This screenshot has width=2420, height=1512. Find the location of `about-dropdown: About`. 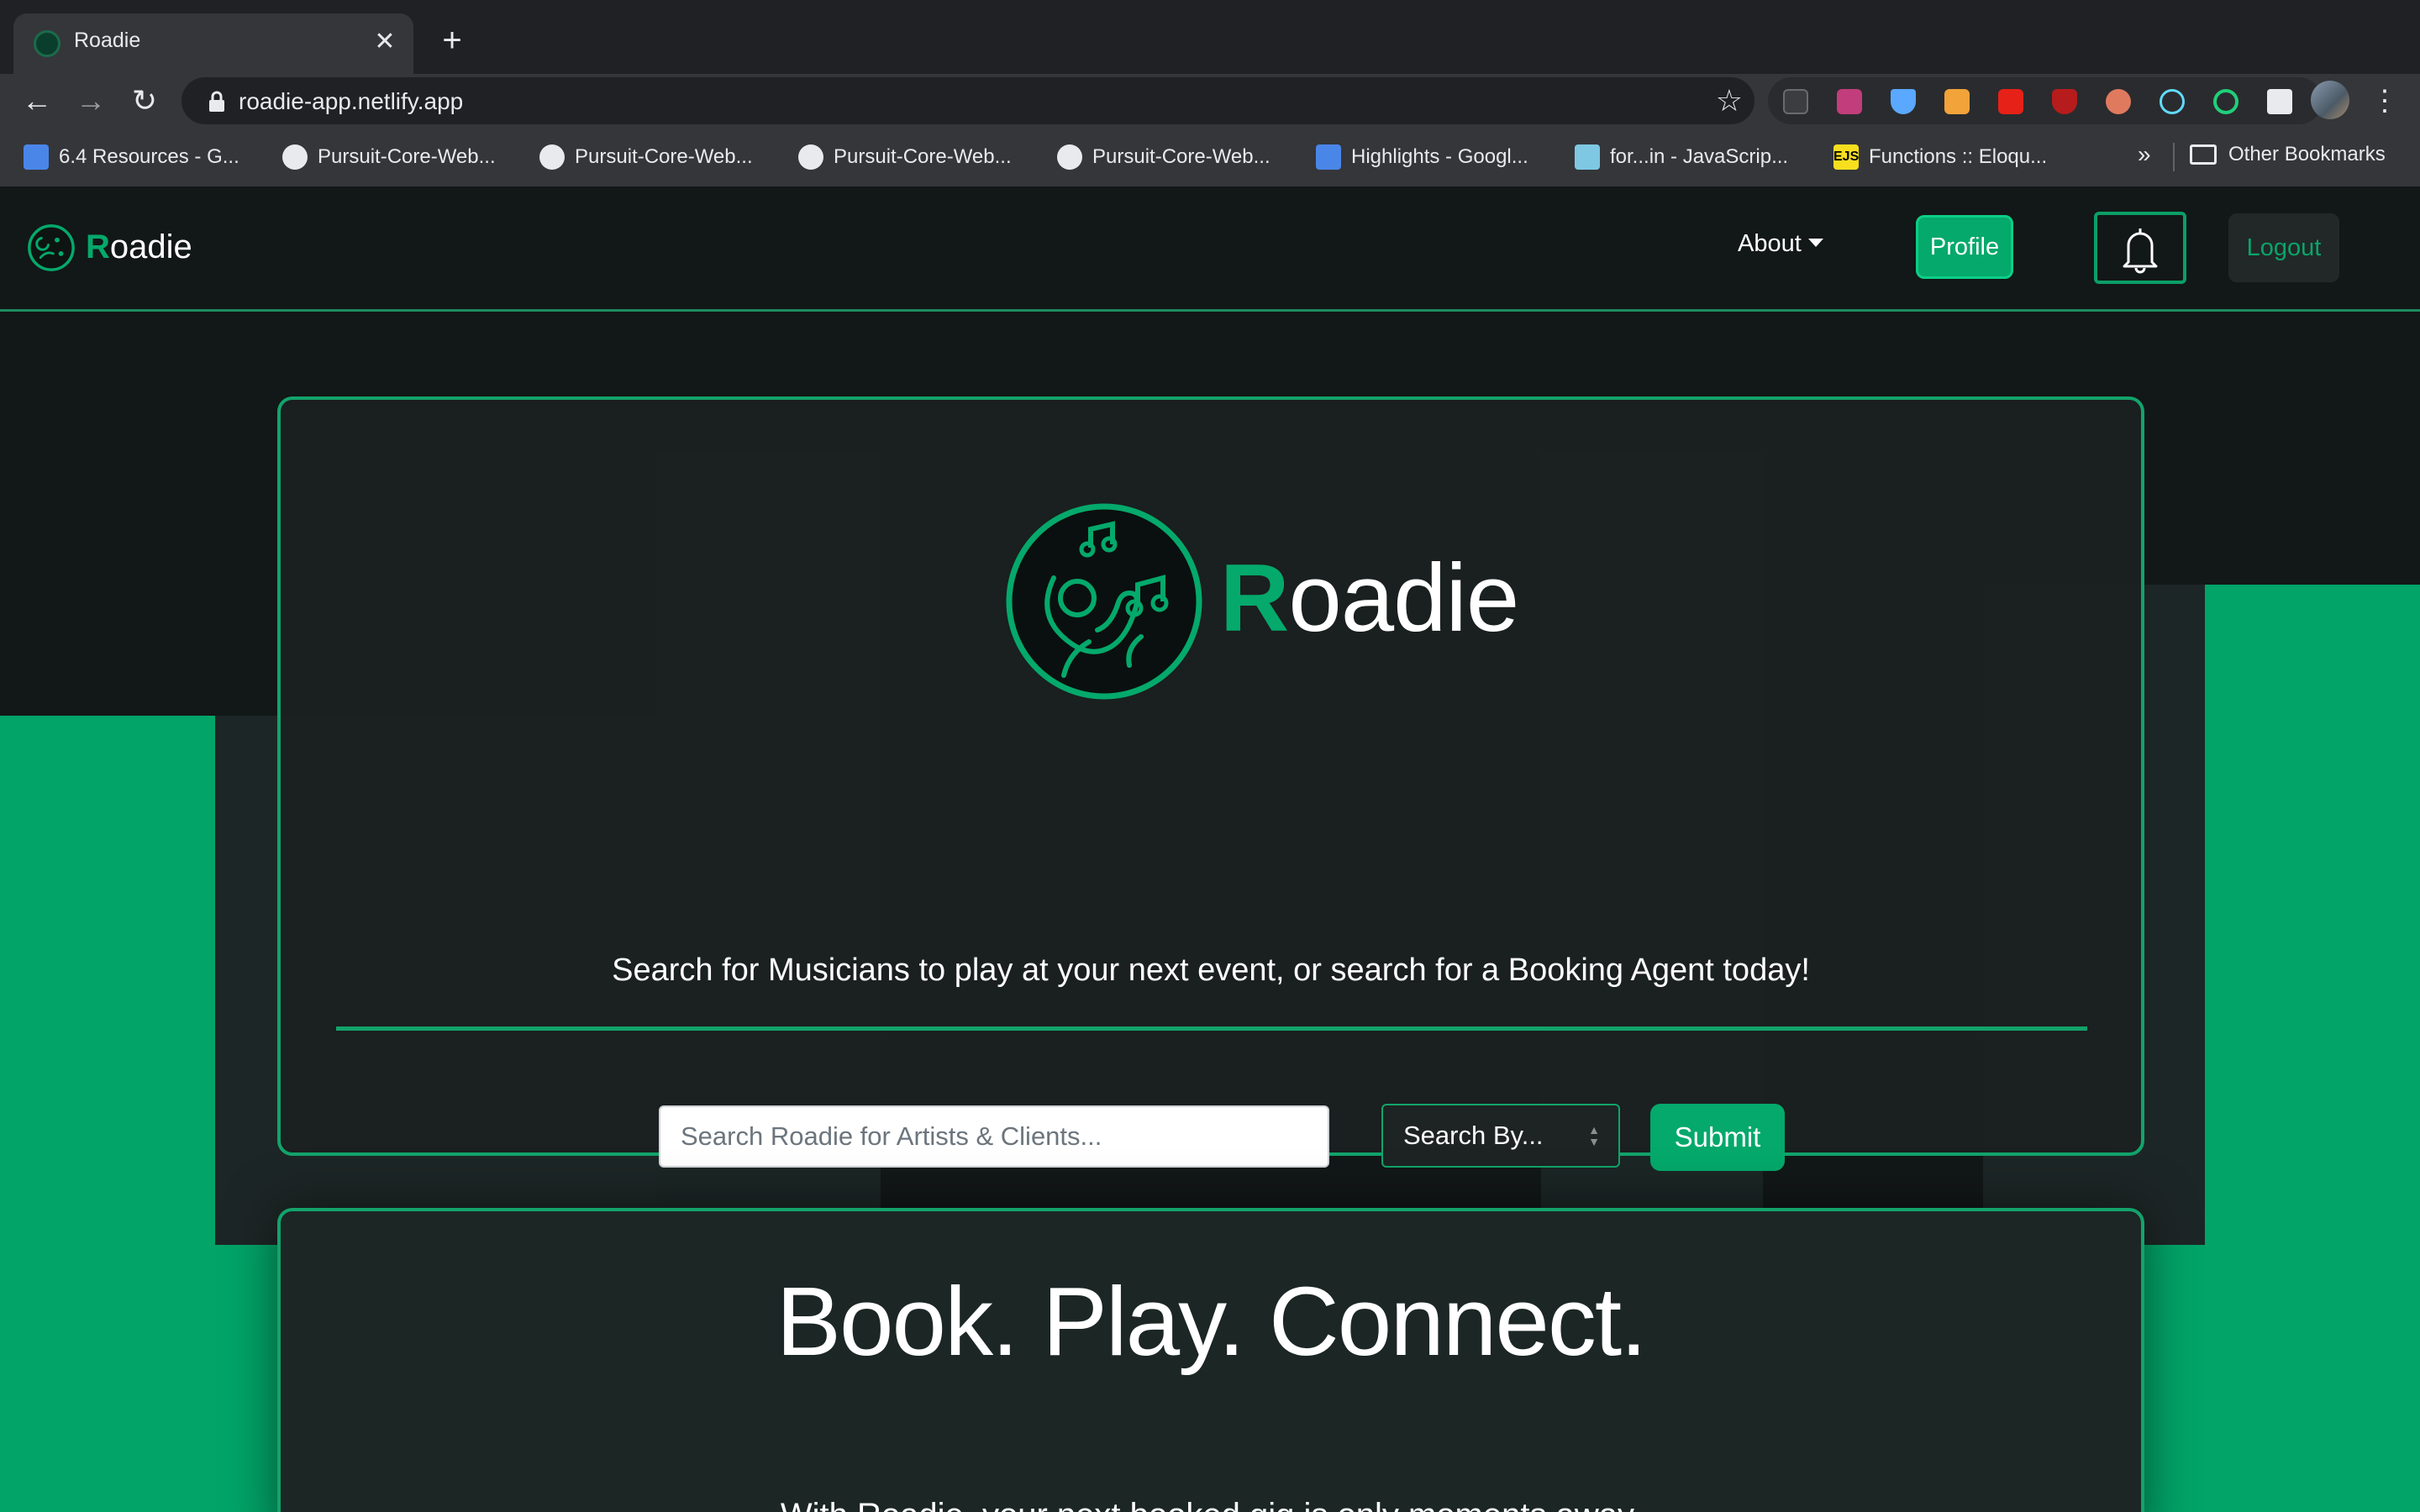

about-dropdown: About is located at coordinates (1770, 244).